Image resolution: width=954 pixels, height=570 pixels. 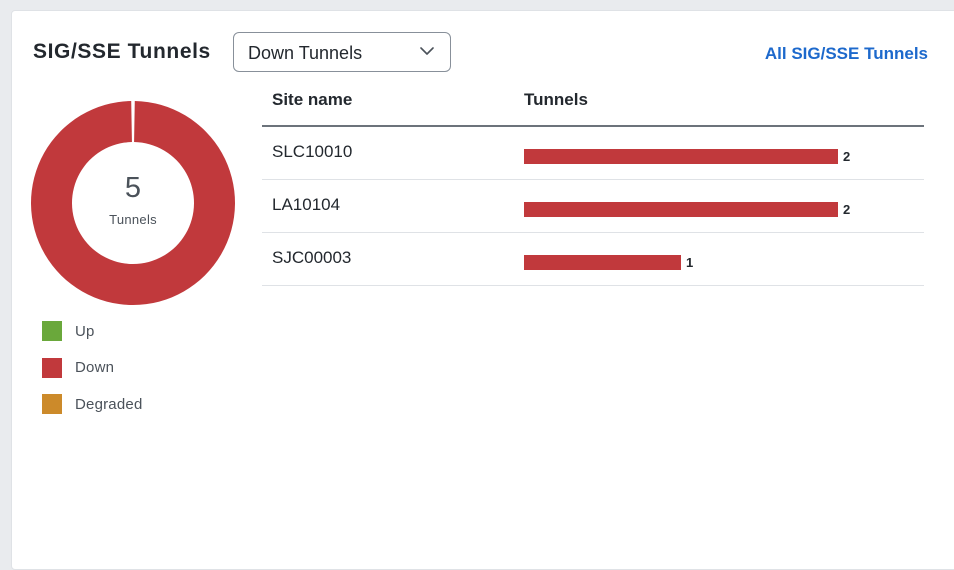 I want to click on table-row: SJC00003 1, so click(x=593, y=259).